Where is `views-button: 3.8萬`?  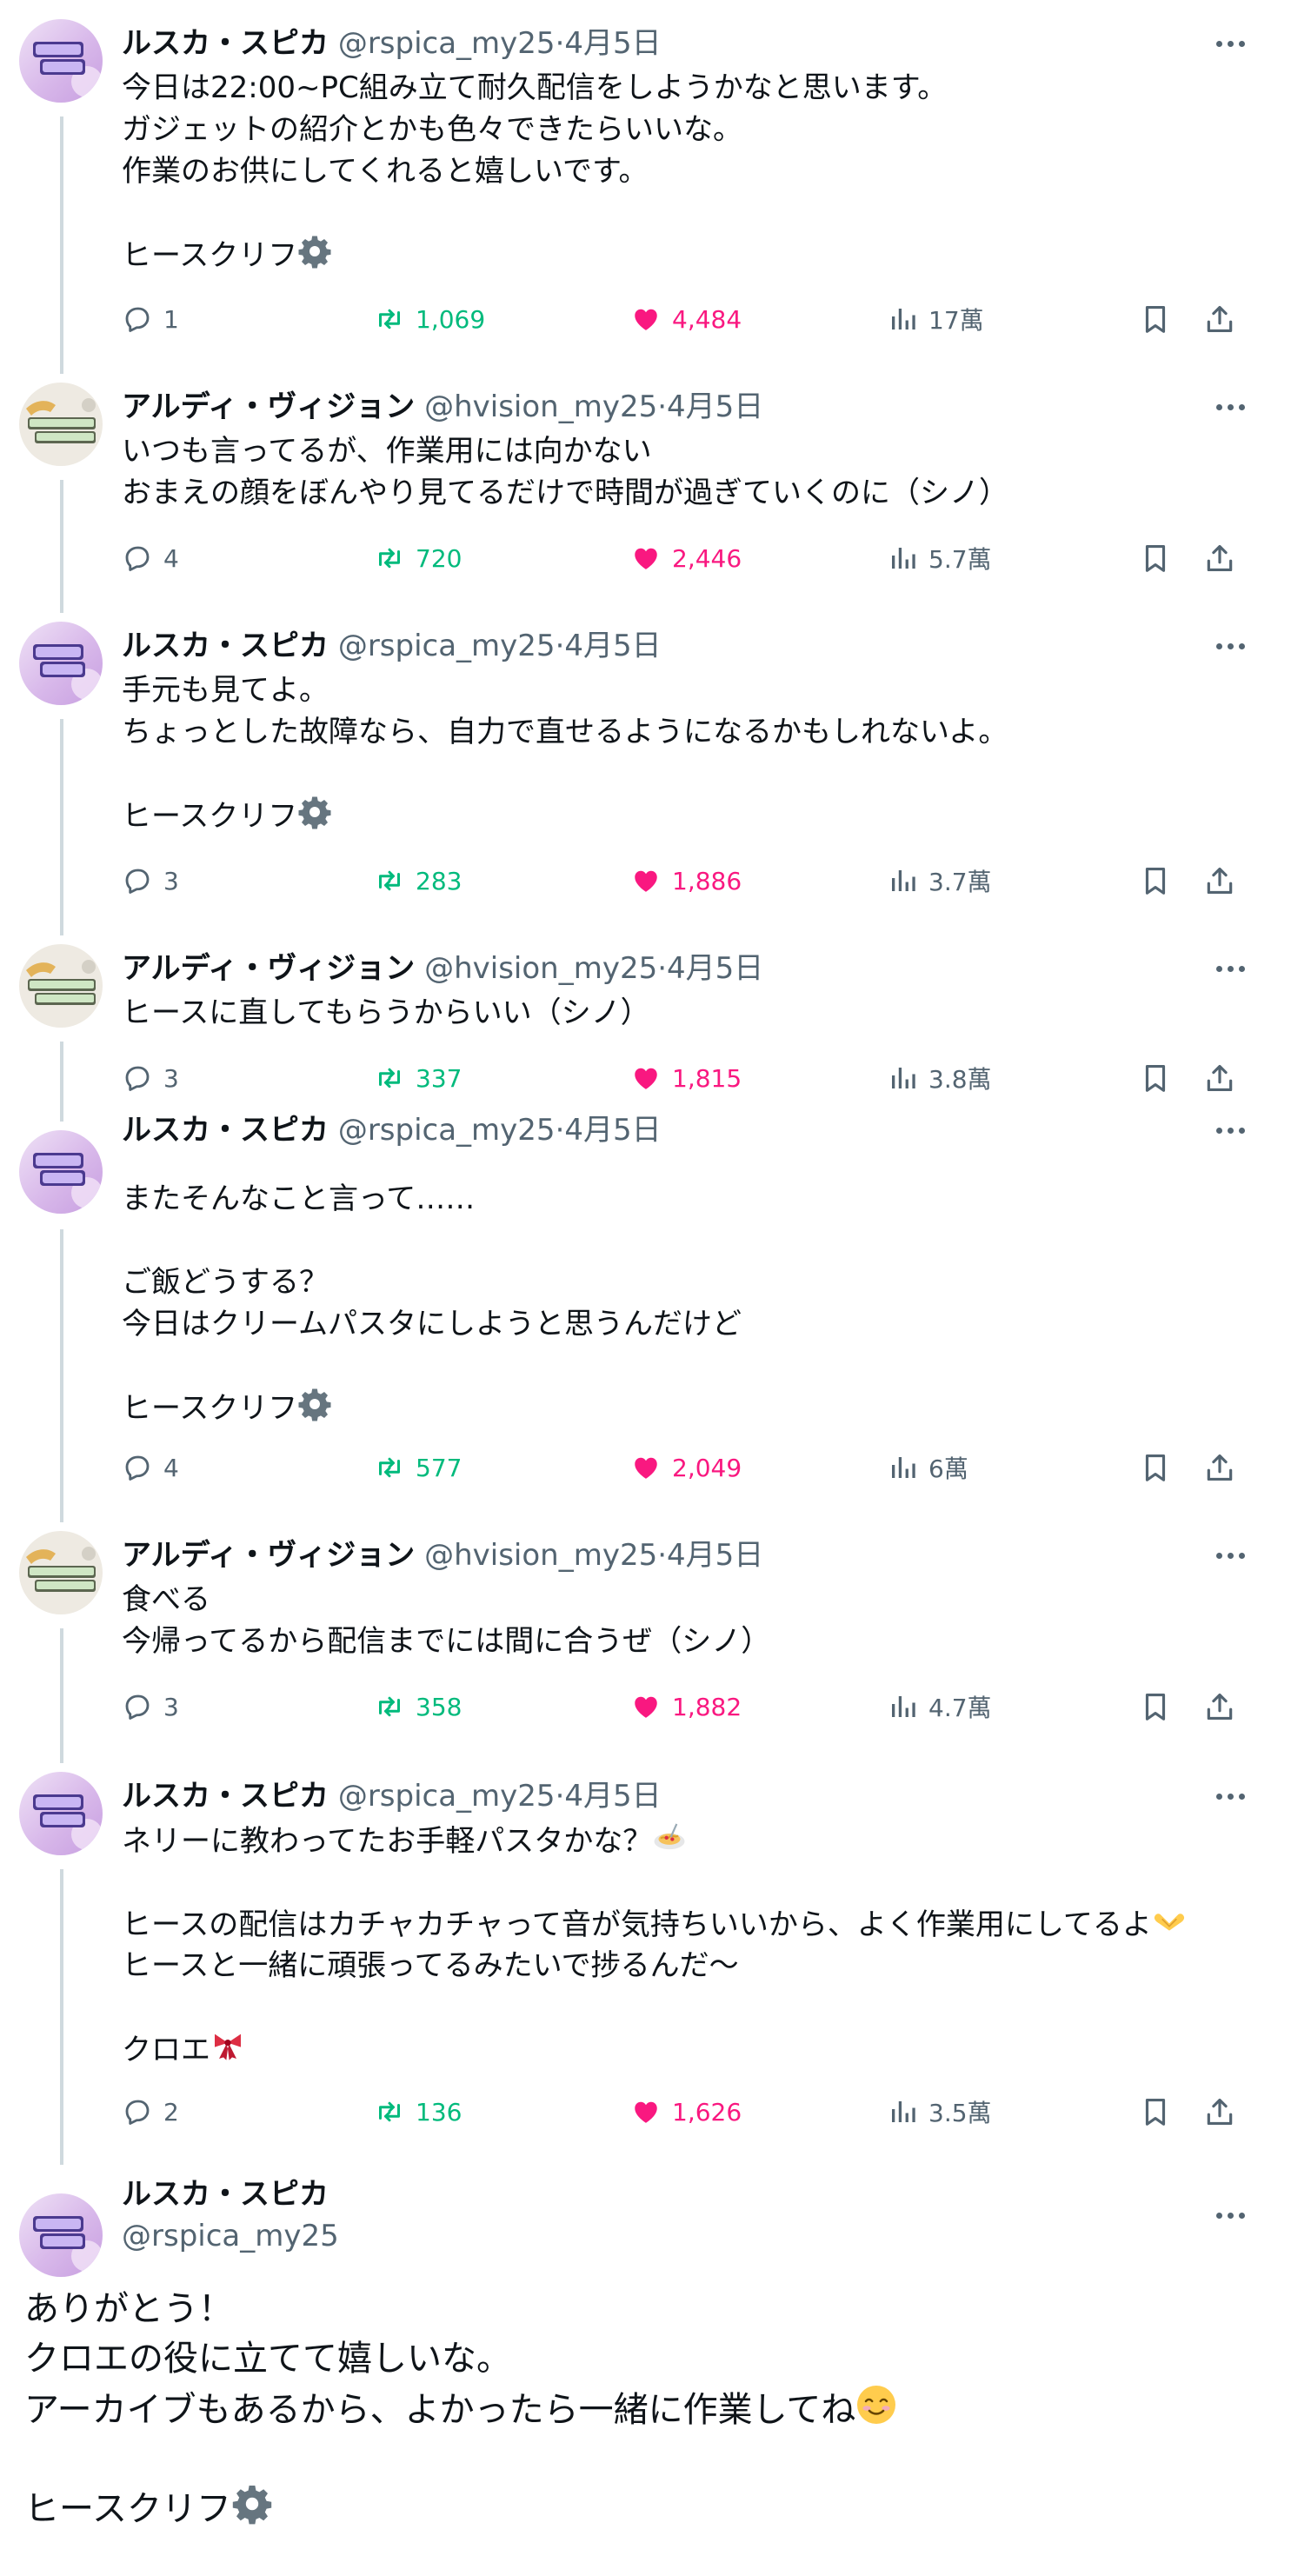 views-button: 3.8萬 is located at coordinates (939, 1078).